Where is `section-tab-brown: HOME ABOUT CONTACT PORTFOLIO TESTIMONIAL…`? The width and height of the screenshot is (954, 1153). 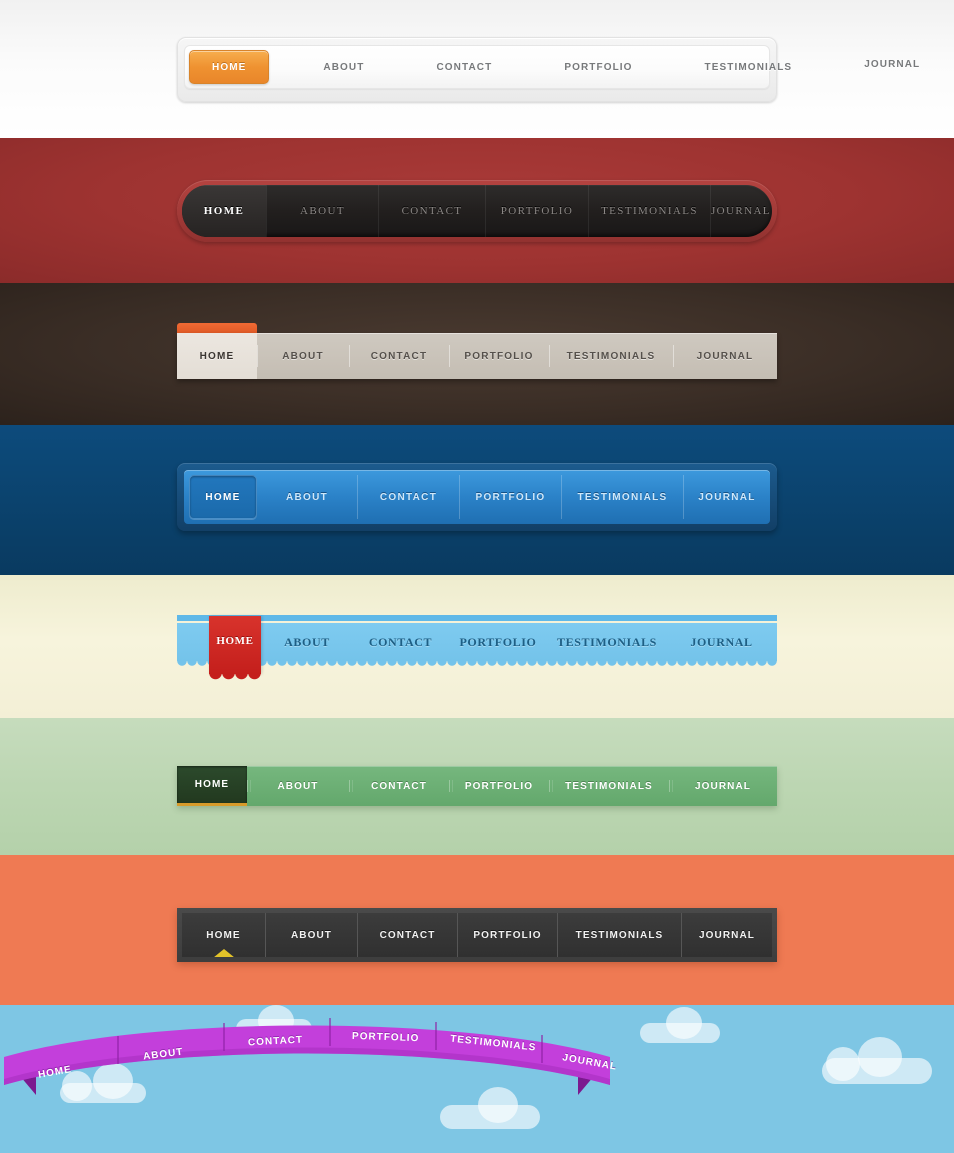 section-tab-brown: HOME ABOUT CONTACT PORTFOLIO TESTIMONIAL… is located at coordinates (477, 354).